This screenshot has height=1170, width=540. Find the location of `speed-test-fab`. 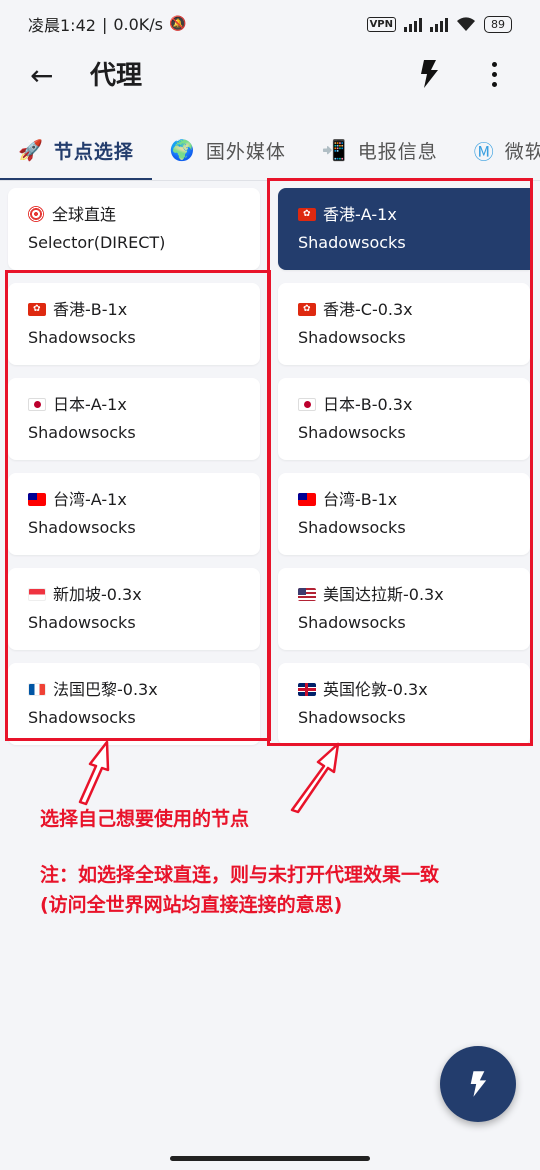

speed-test-fab is located at coordinates (478, 1084).